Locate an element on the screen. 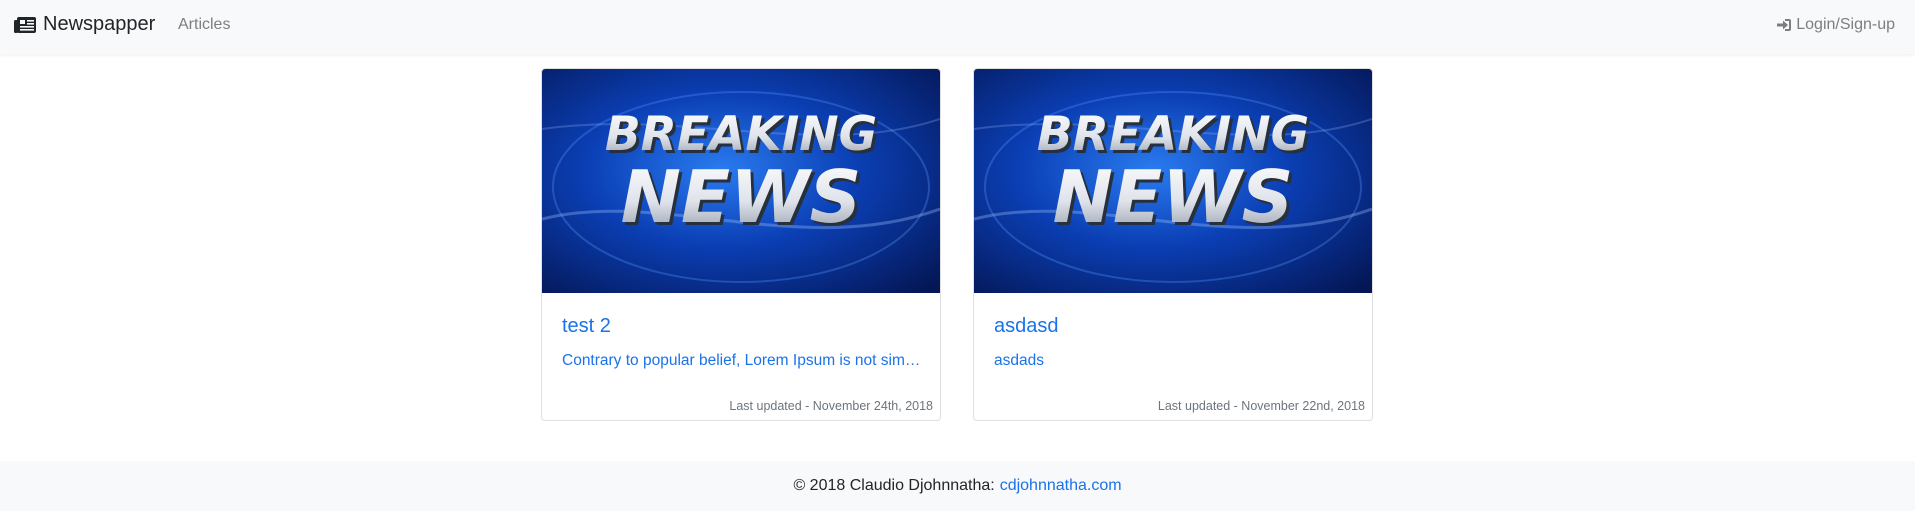  article-updated: Last updated - November 22nd, 2018 is located at coordinates (1261, 406).